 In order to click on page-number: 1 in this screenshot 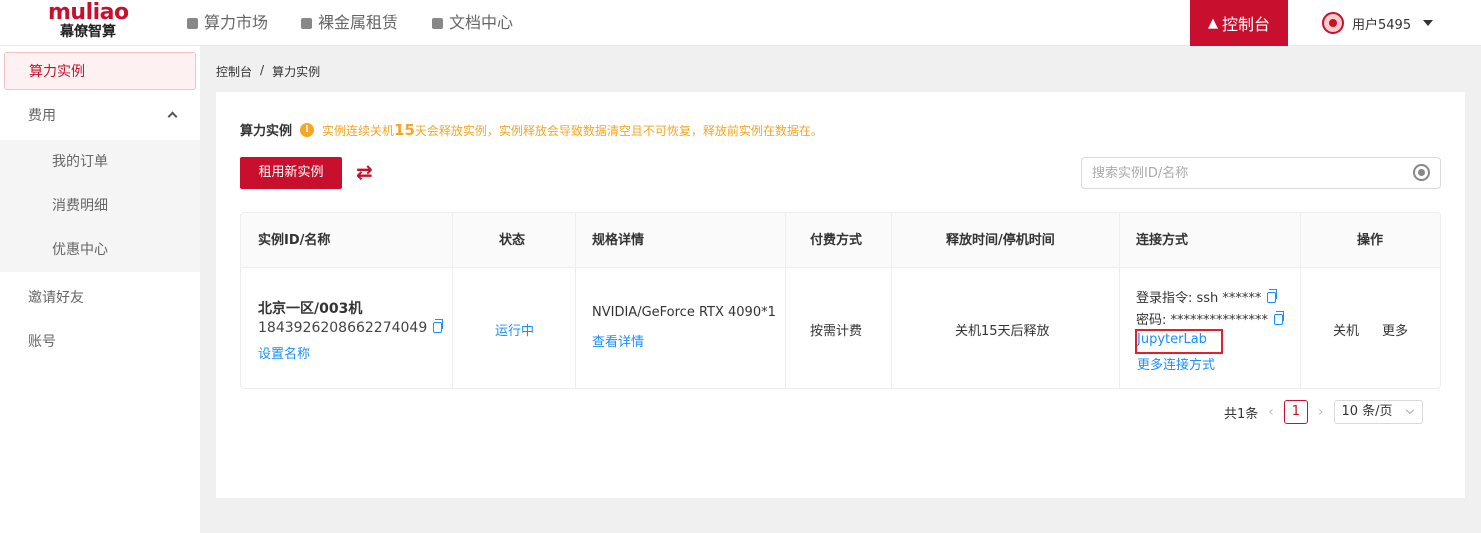, I will do `click(1295, 412)`.